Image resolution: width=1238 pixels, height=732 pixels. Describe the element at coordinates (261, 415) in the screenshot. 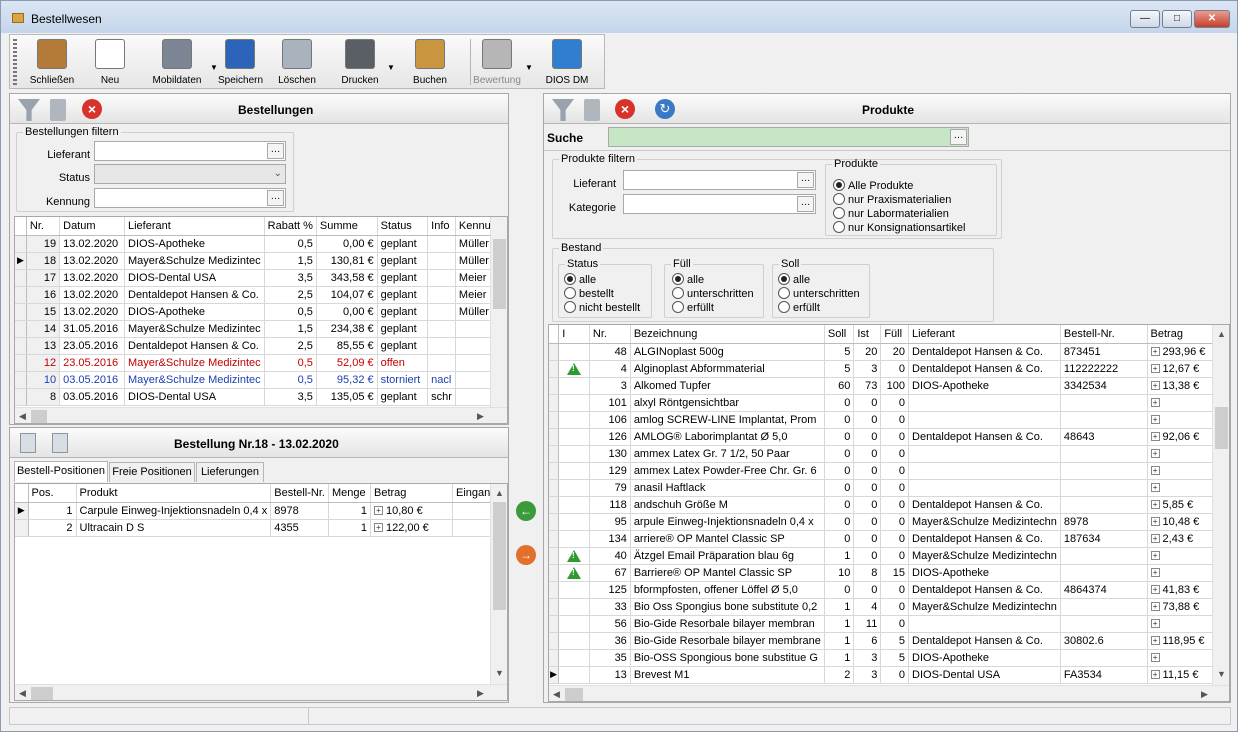

I see `bestellungen-hscroll: ◀ ▶` at that location.